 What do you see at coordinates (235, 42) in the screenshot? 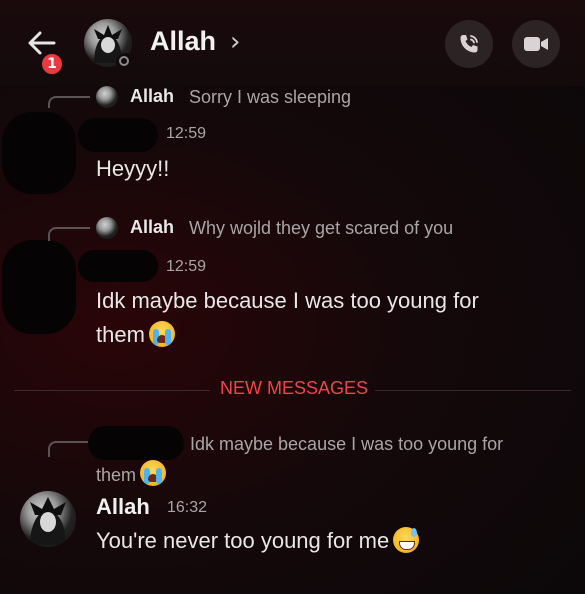
I see `chevron-right-icon: ›` at bounding box center [235, 42].